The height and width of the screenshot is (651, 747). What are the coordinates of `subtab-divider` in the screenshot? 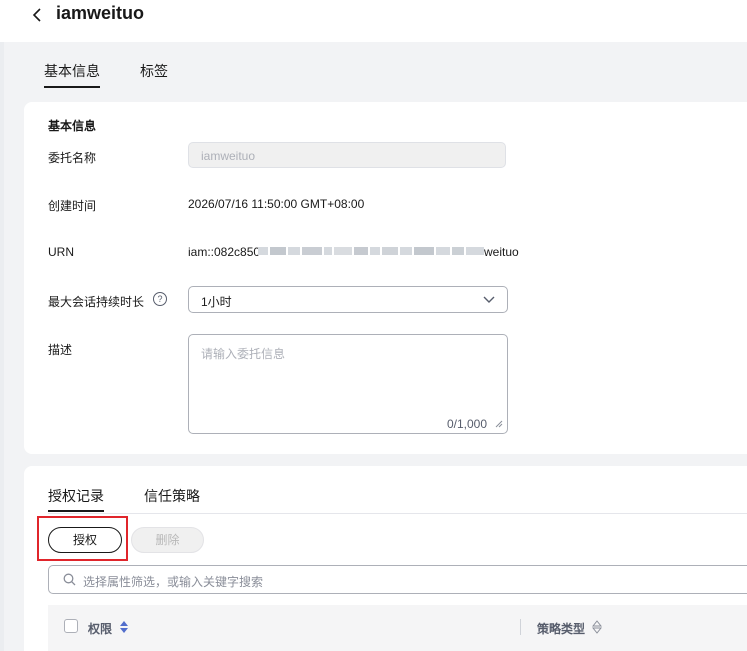 It's located at (397, 513).